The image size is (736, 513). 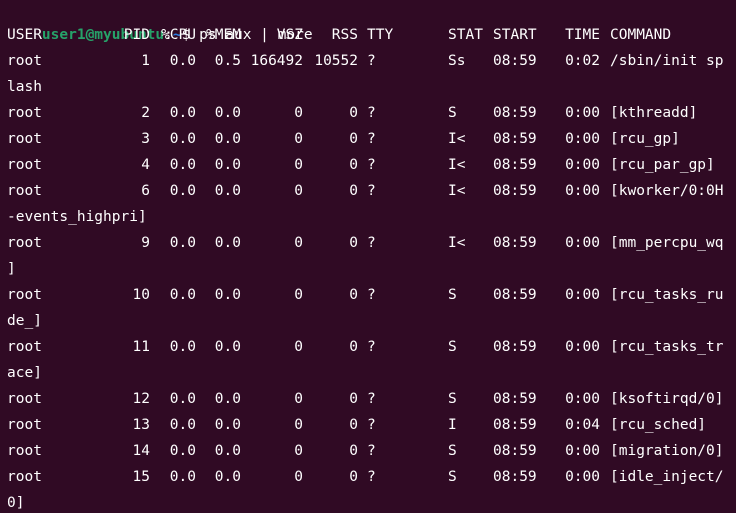 What do you see at coordinates (641, 35) in the screenshot?
I see `header-command: COMMAND` at bounding box center [641, 35].